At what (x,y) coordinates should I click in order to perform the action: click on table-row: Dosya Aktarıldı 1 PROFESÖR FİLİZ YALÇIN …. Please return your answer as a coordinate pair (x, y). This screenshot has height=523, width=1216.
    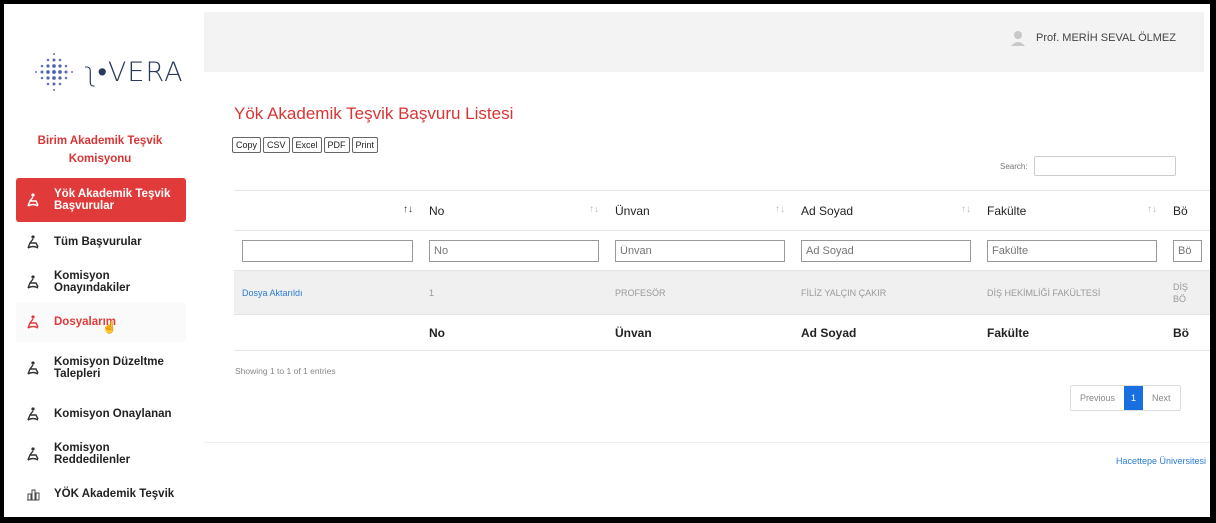
    Looking at the image, I should click on (722, 292).